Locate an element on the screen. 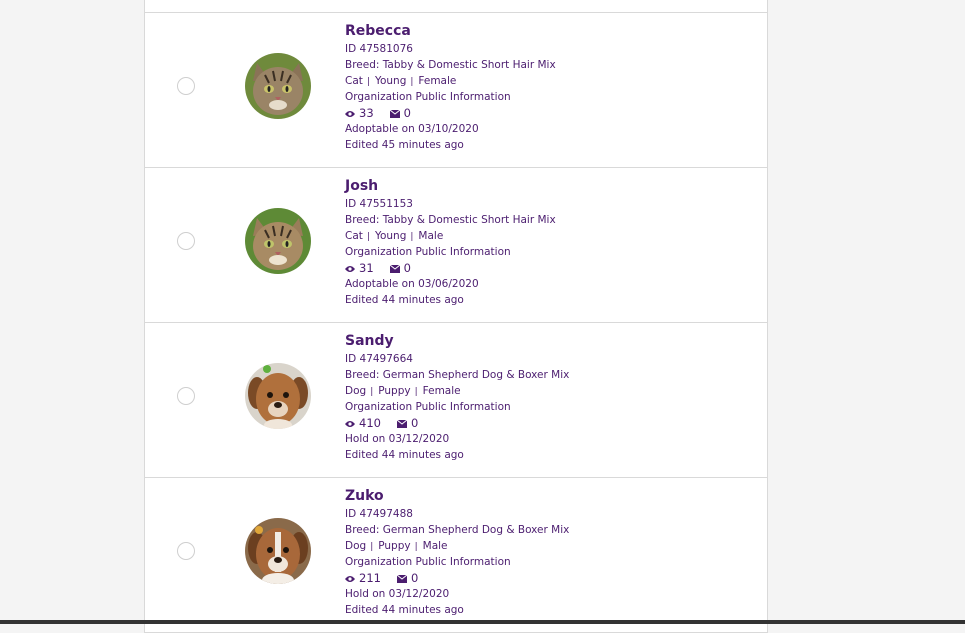  pet-attributes: Dog | Puppy | Female is located at coordinates (403, 391).